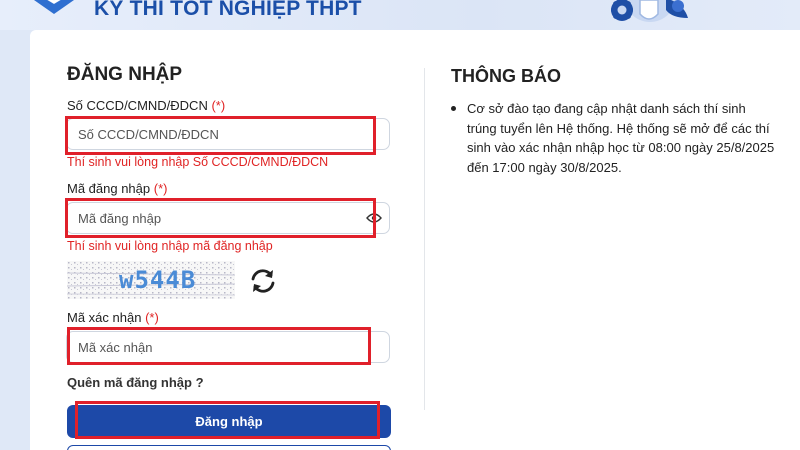 This screenshot has height=450, width=800. I want to click on book-logo-icon, so click(54, 7).